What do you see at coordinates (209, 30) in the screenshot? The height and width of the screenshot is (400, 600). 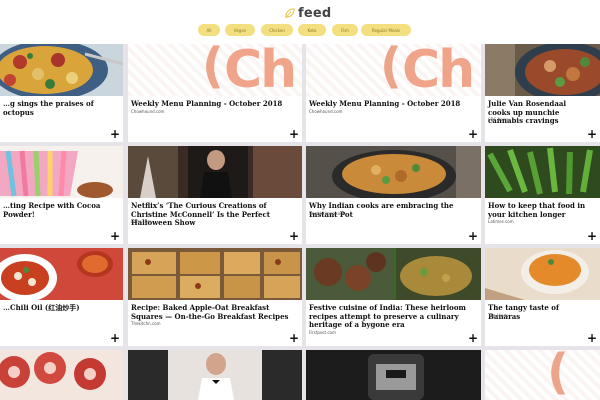 I see `filter-chip-all: All` at bounding box center [209, 30].